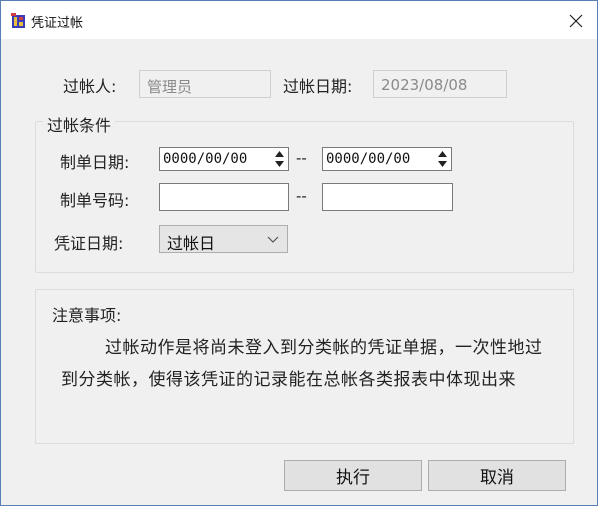 The width and height of the screenshot is (598, 506). Describe the element at coordinates (223, 239) in the screenshot. I see `voucher-date-select: 过帐日` at that location.